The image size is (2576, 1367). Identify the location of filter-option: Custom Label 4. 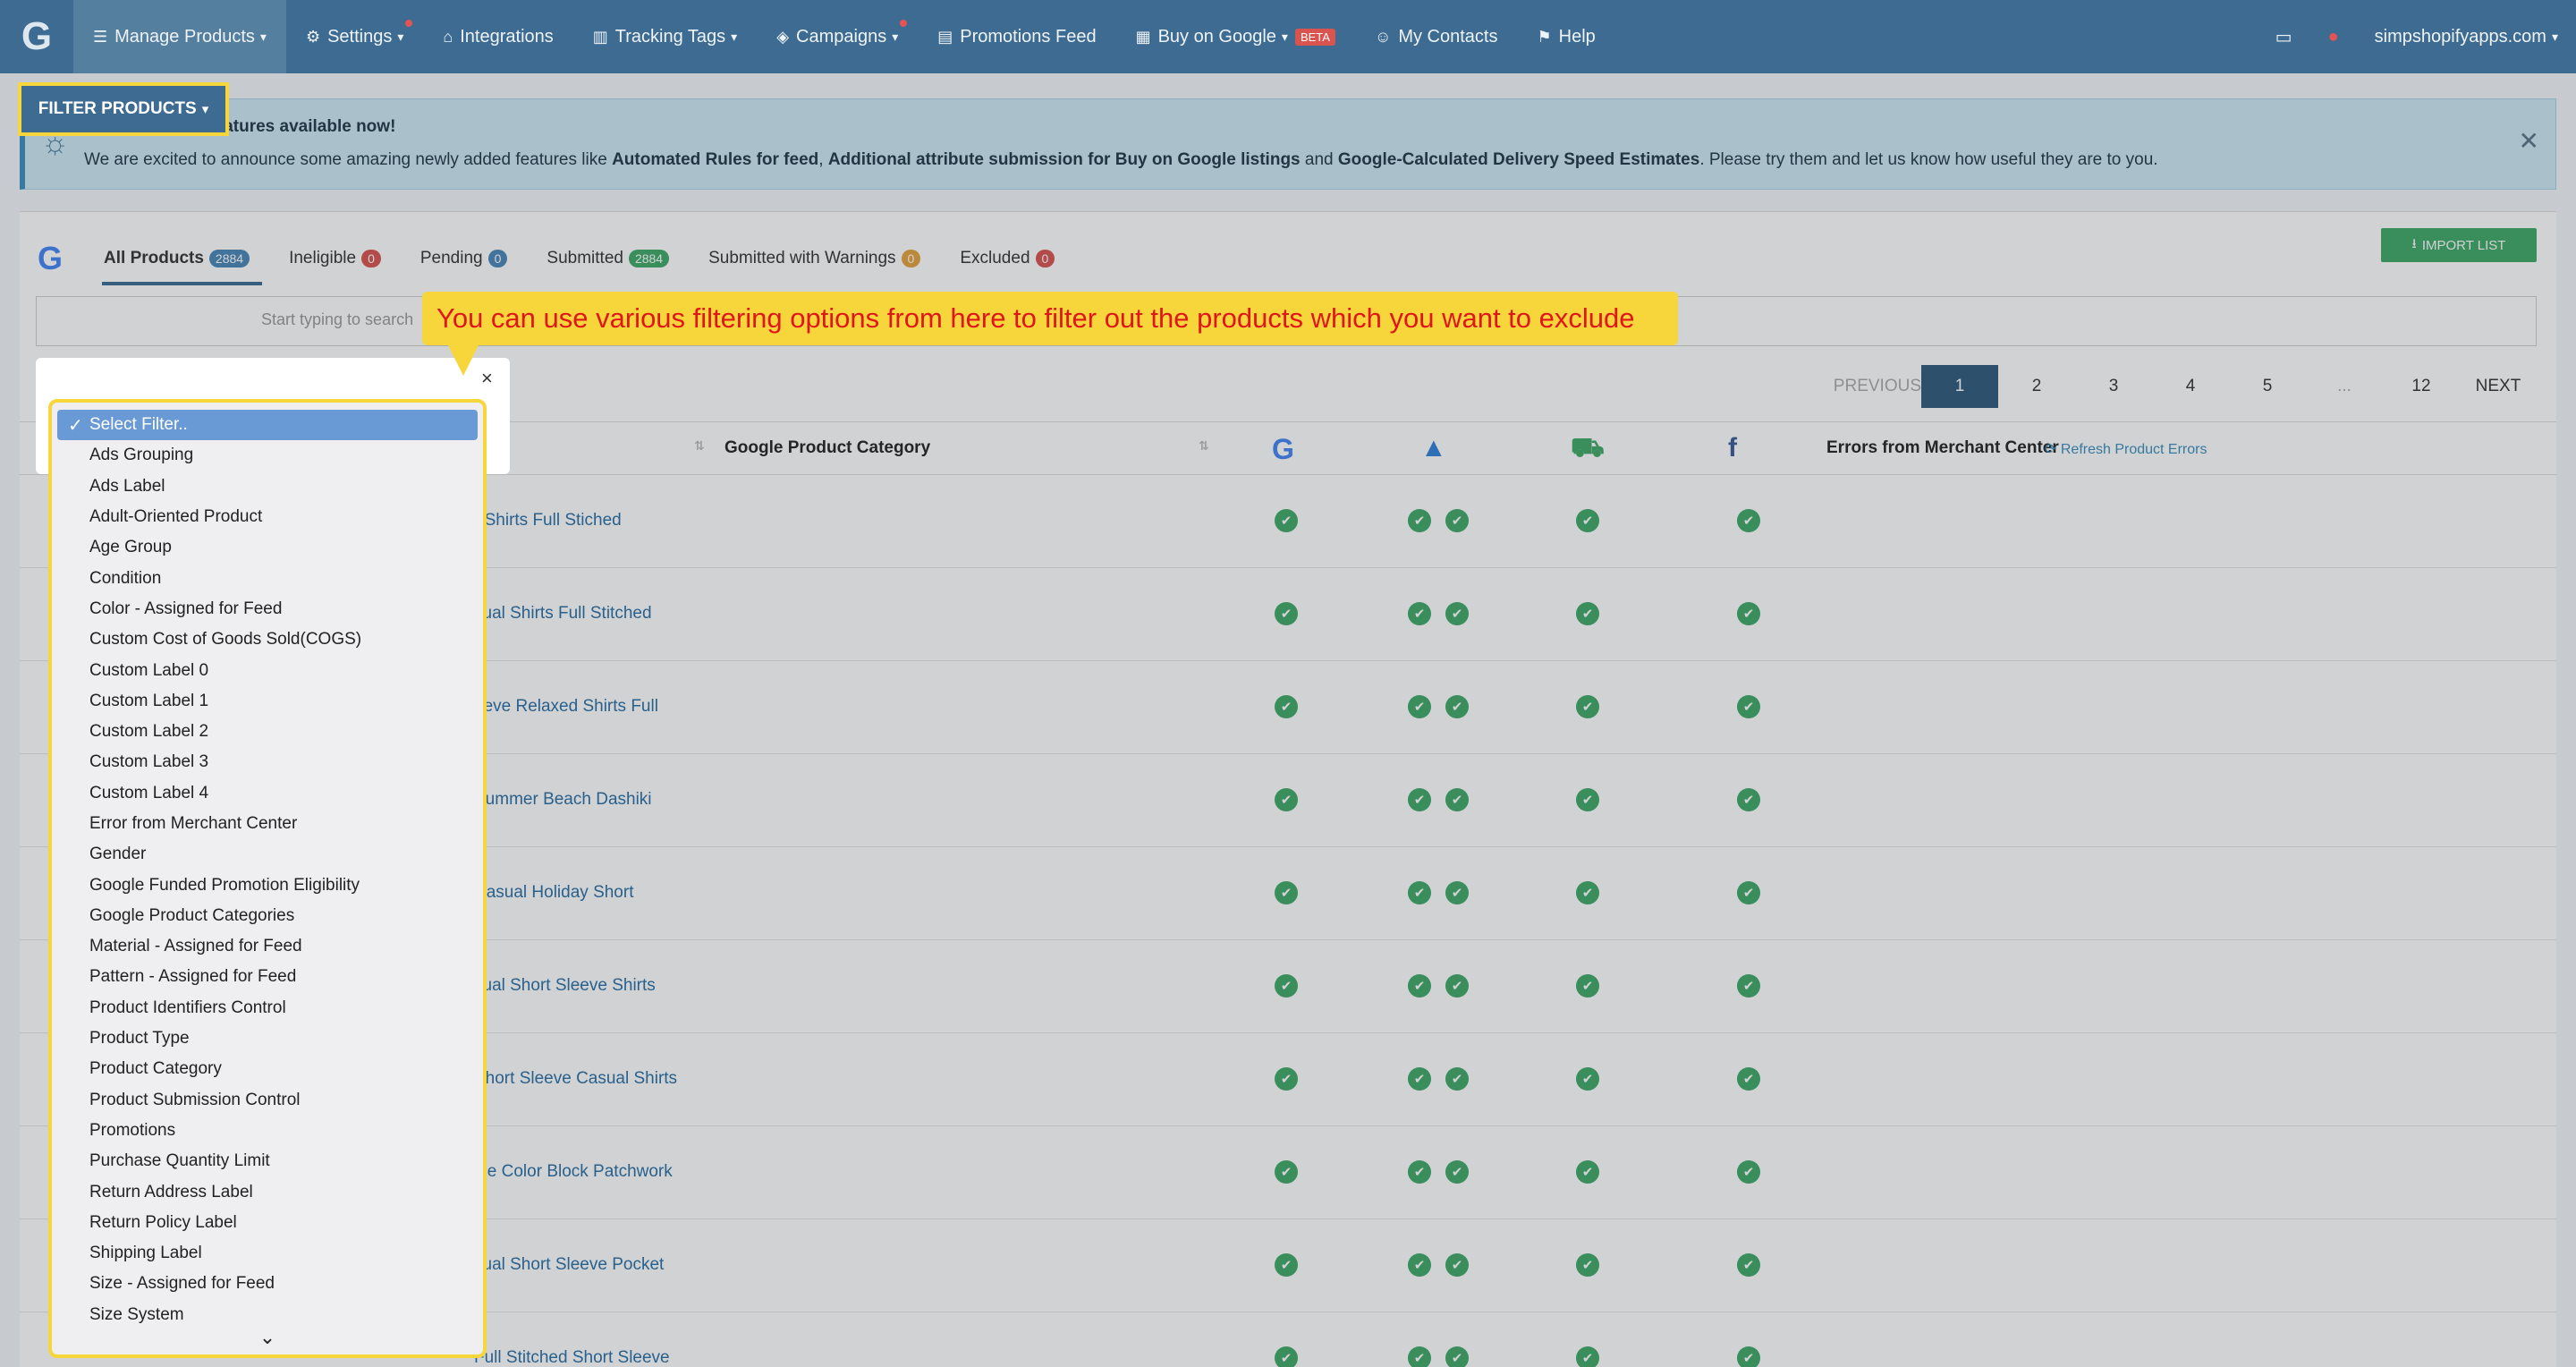
(267, 793).